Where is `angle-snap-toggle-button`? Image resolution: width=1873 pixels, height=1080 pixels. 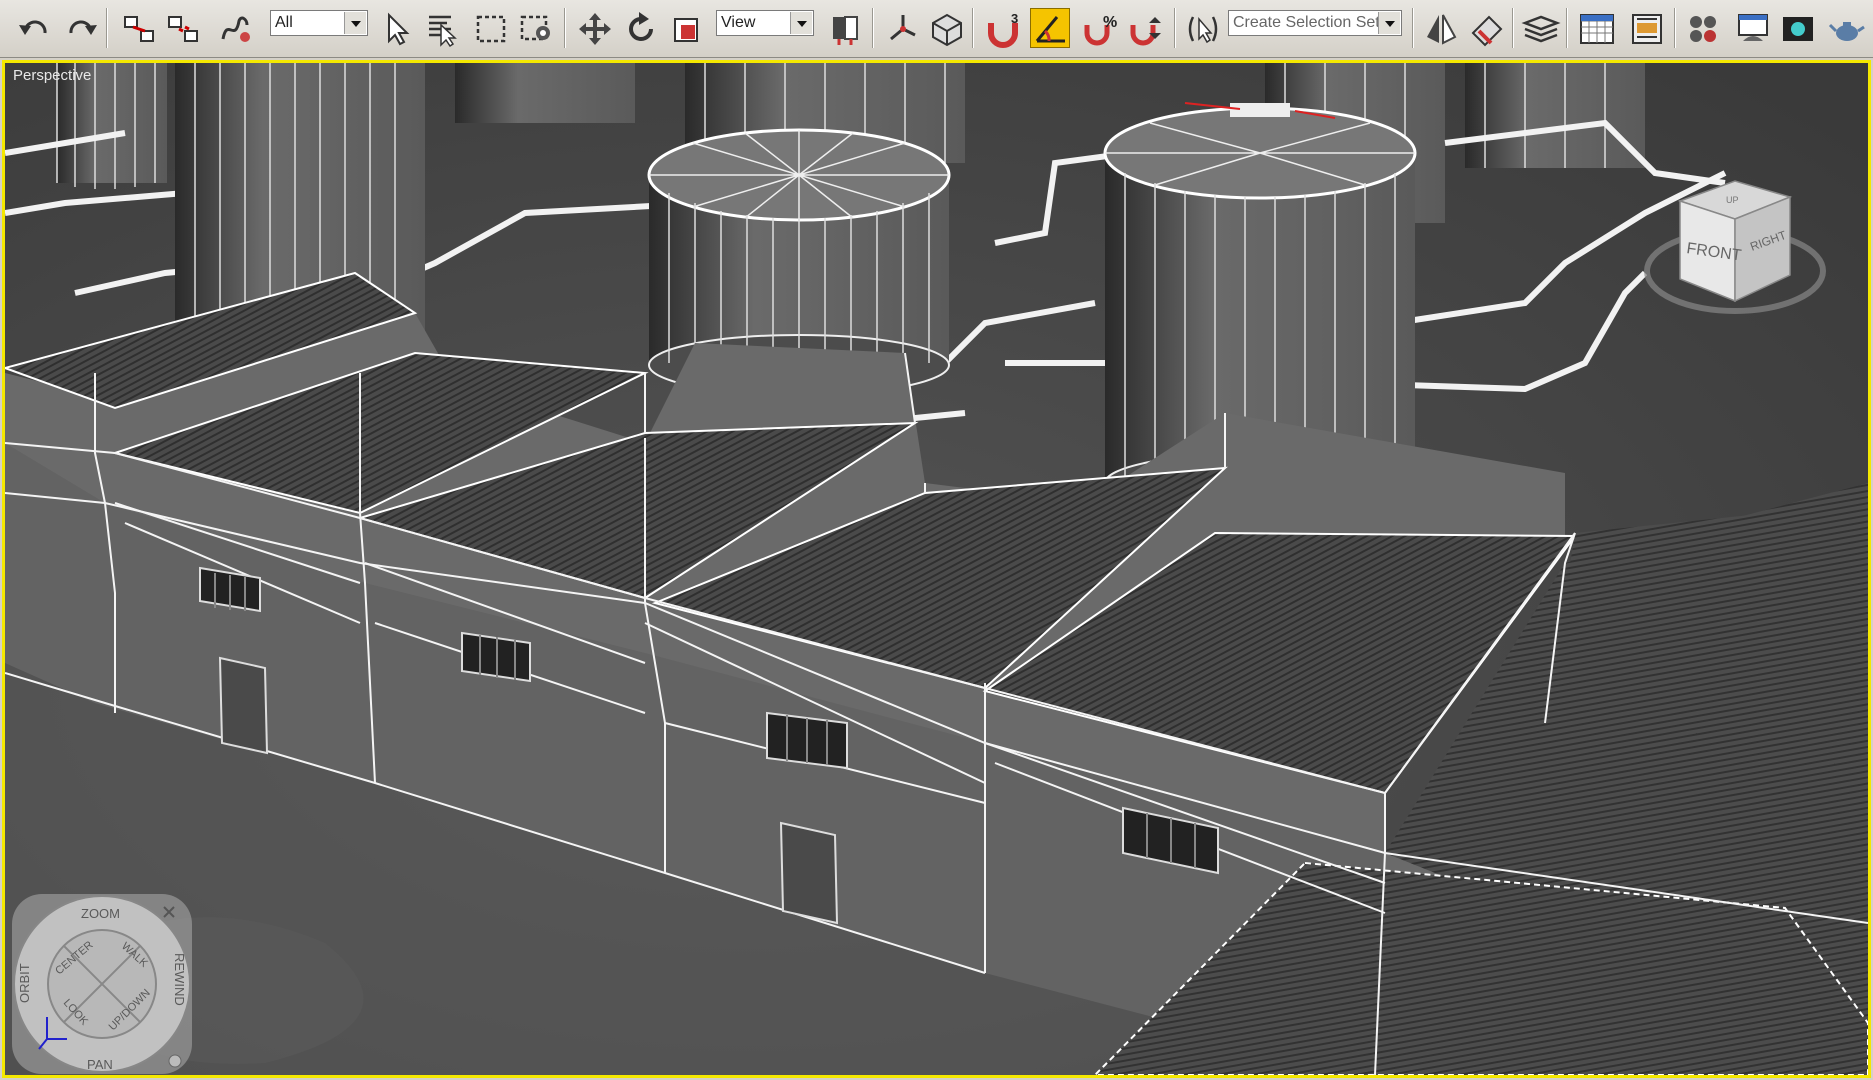
angle-snap-toggle-button is located at coordinates (1050, 28).